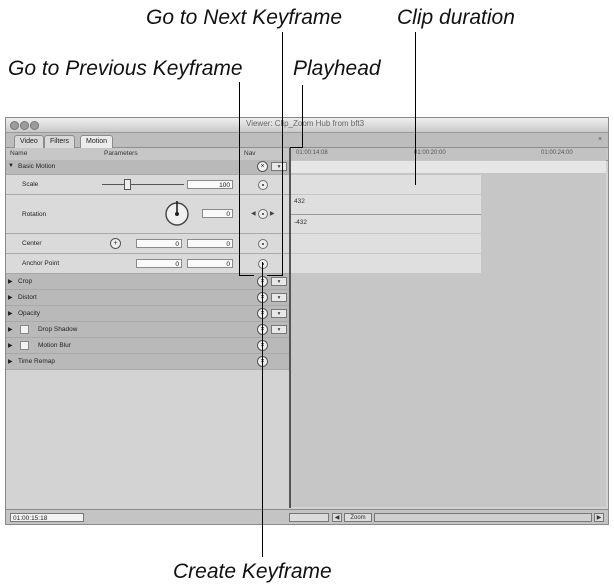 This screenshot has height=586, width=614. Describe the element at coordinates (34, 214) in the screenshot. I see `rotation-label: Rotation` at that location.